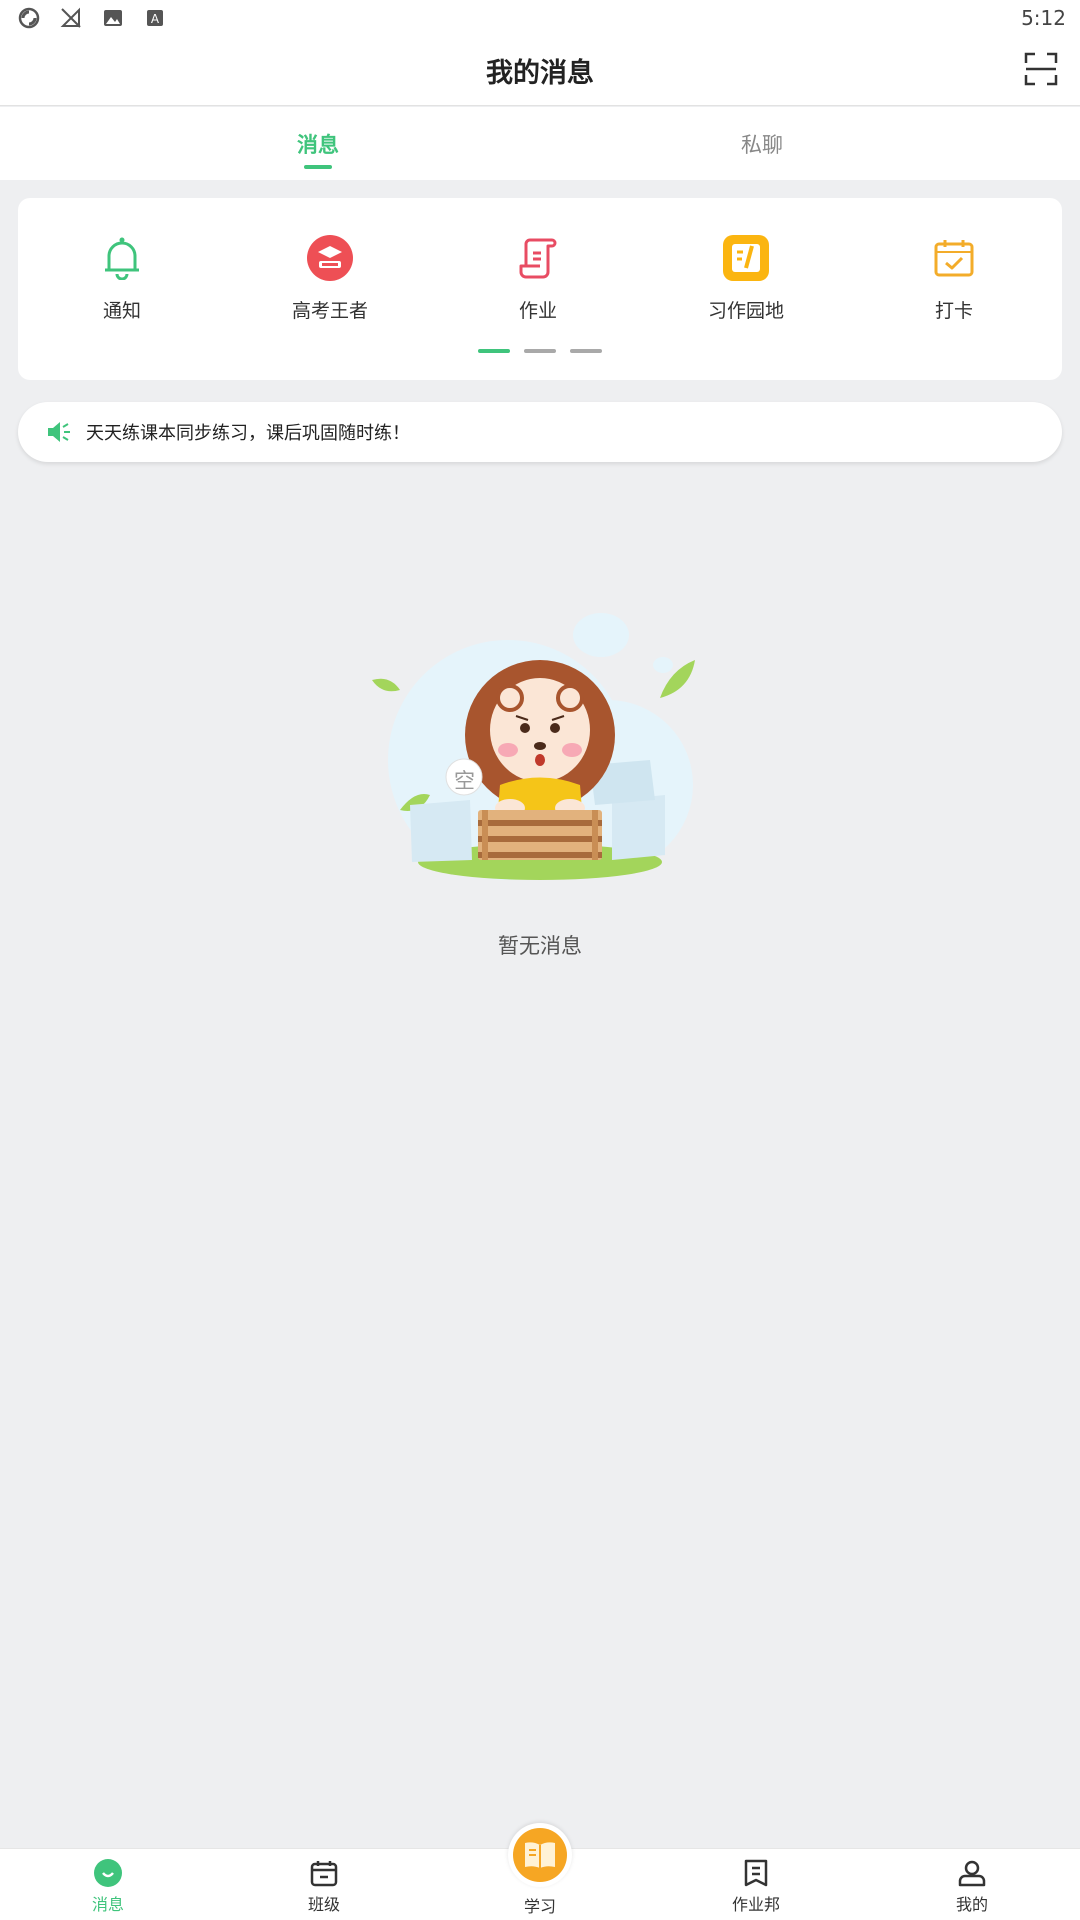 Image resolution: width=1080 pixels, height=1920 pixels. I want to click on class-icon, so click(324, 1873).